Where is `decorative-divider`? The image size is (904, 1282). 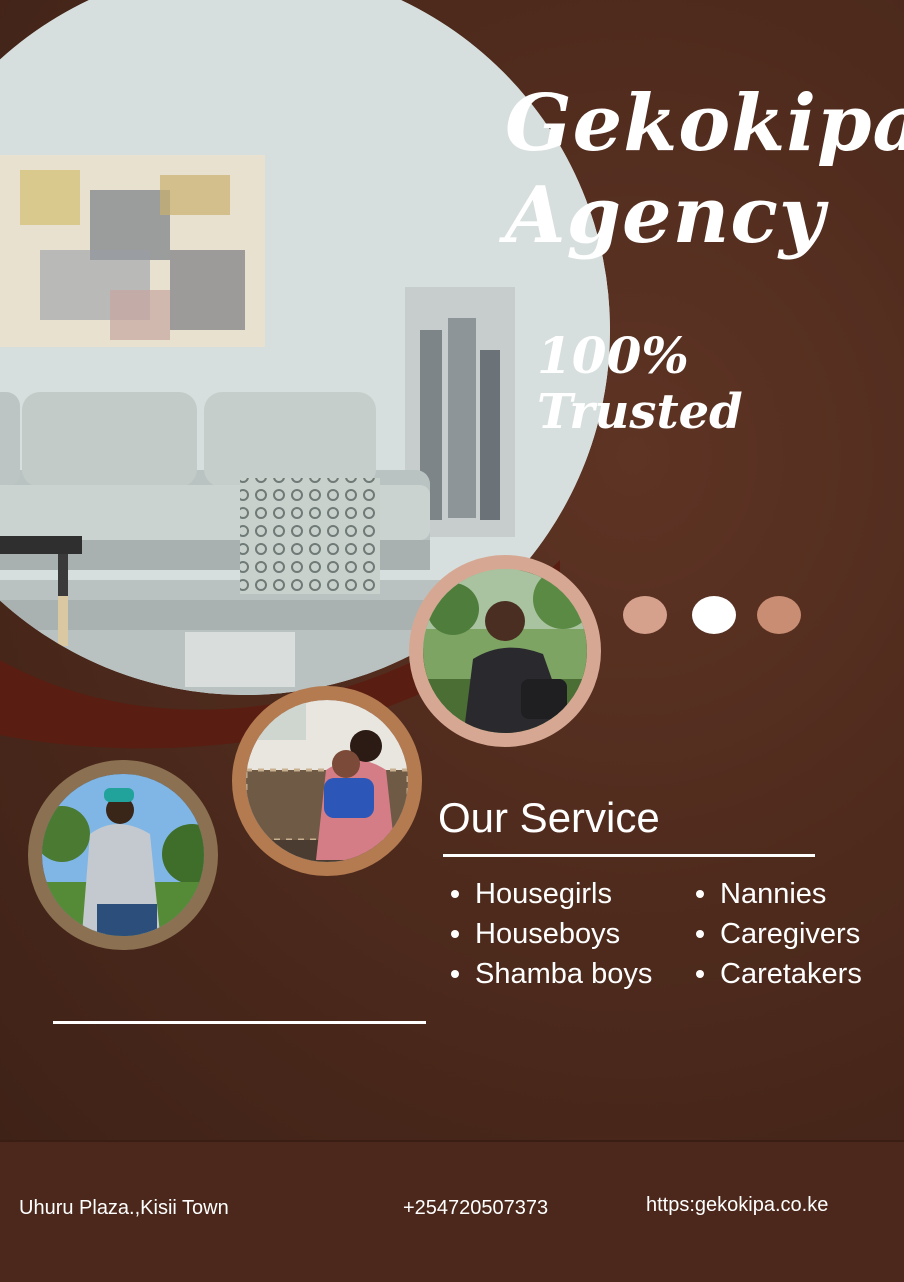 decorative-divider is located at coordinates (239, 1022).